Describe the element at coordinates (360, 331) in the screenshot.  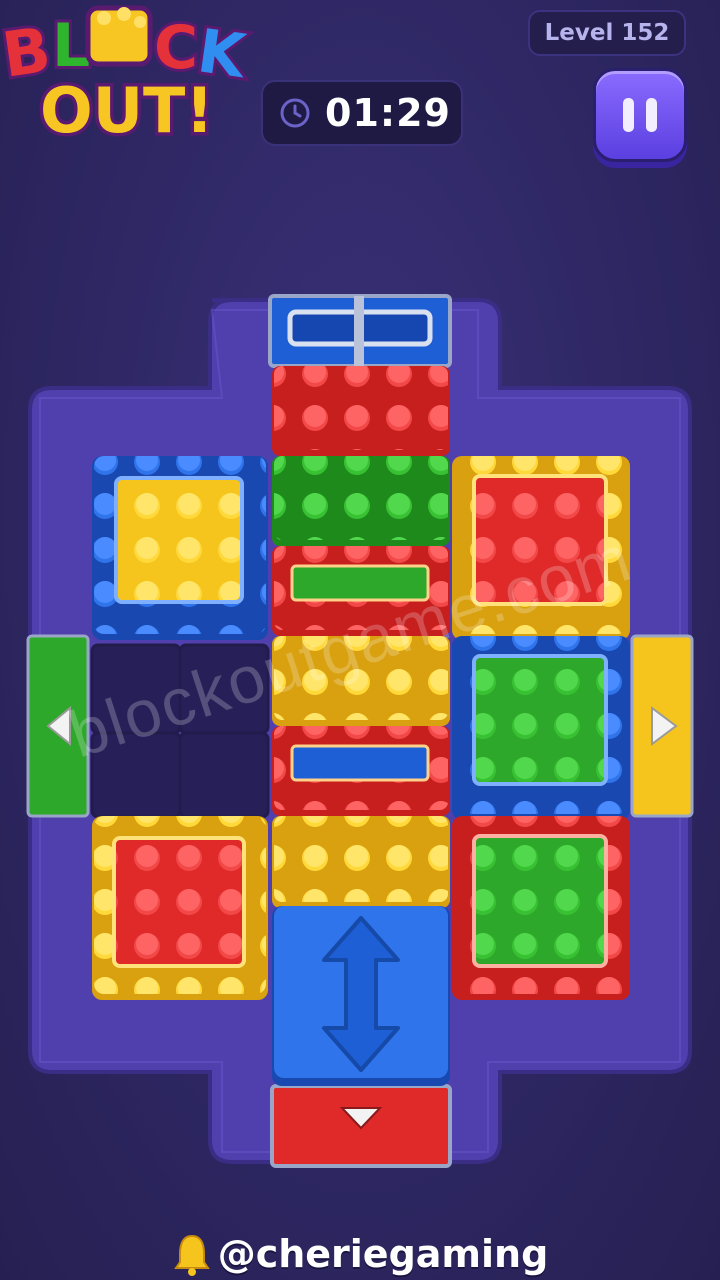
I see `exit-top-blue` at that location.